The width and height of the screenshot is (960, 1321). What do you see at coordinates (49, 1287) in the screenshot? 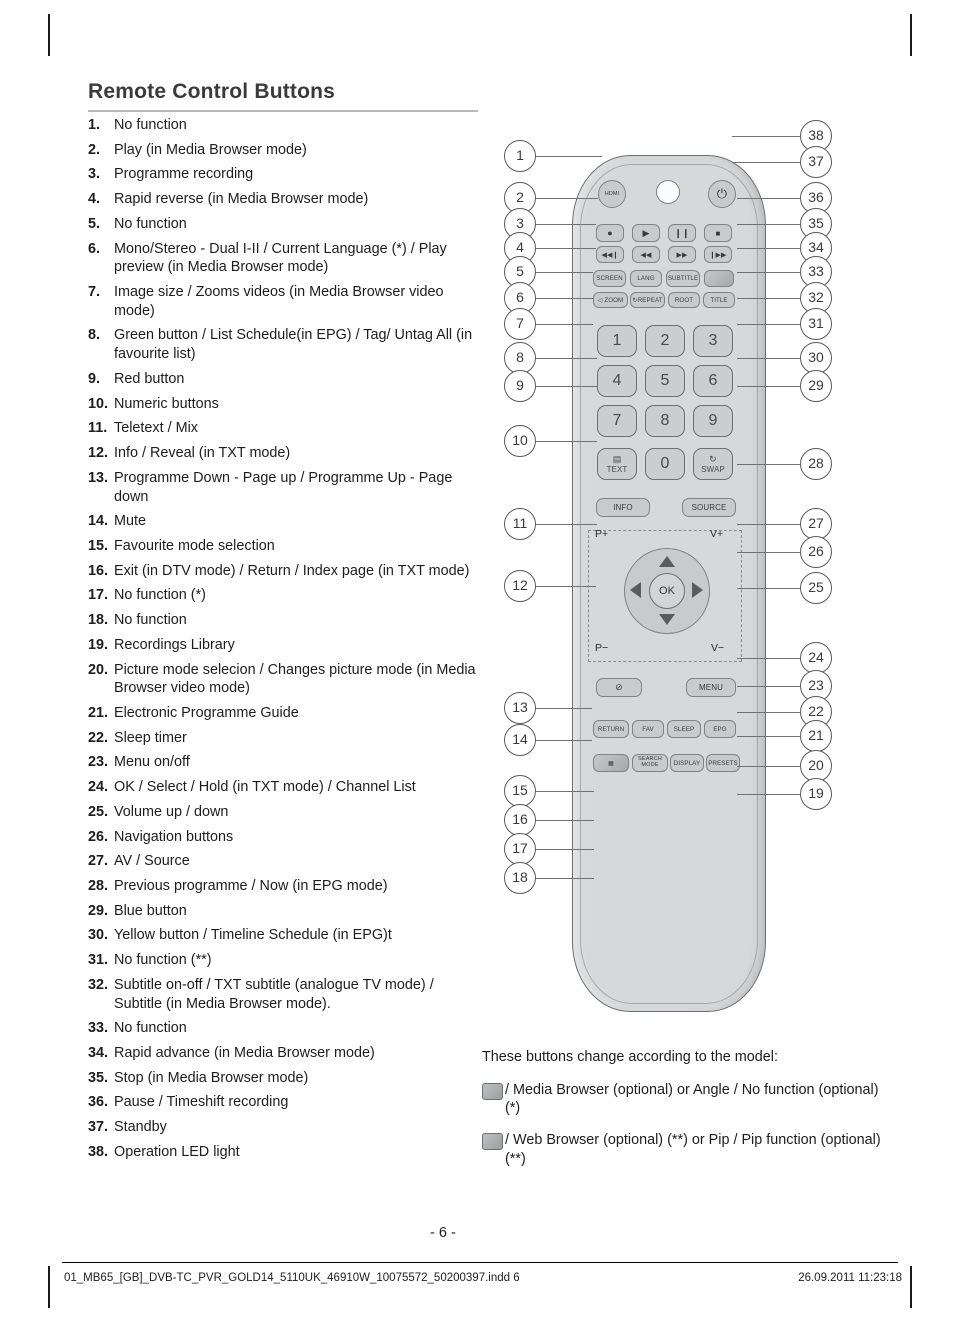
I see `crop-mark-bottom-left` at bounding box center [49, 1287].